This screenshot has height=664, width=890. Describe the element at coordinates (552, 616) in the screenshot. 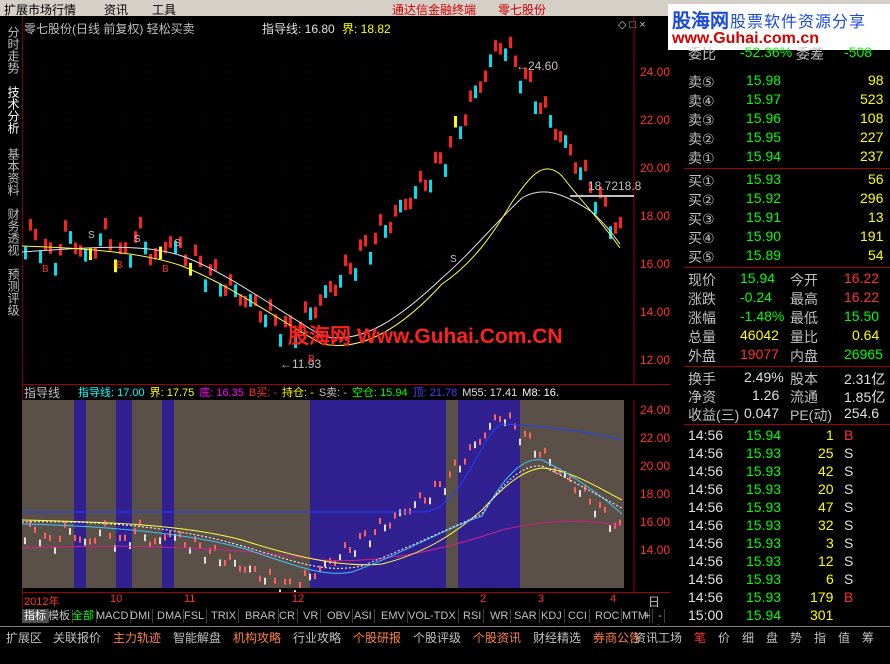

I see `indicator-tab: KDJ` at that location.